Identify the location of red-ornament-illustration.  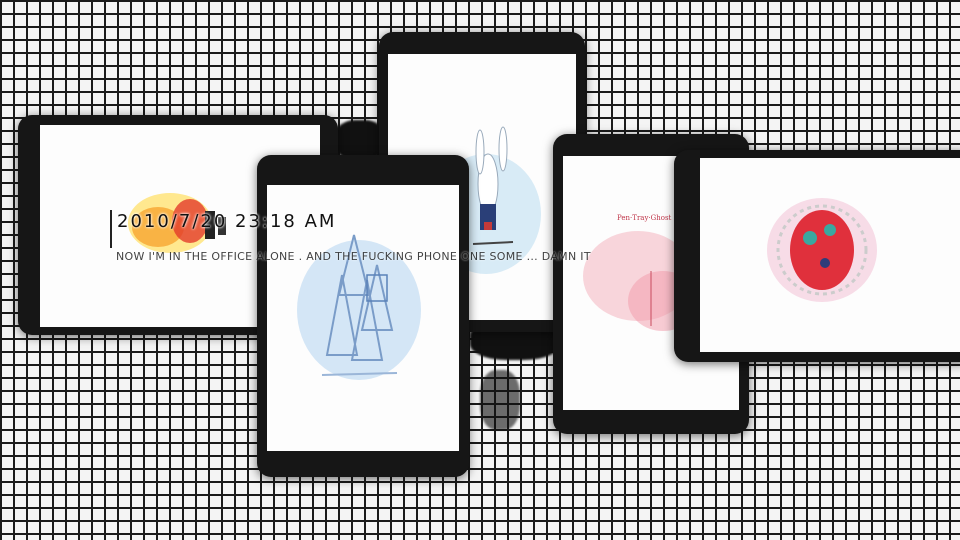
(822, 250).